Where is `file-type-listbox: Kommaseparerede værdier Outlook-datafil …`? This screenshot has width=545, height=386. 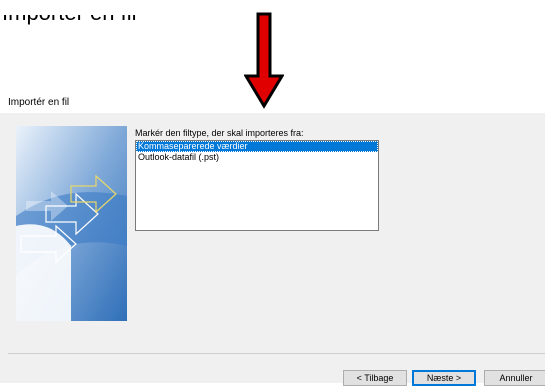
file-type-listbox: Kommaseparerede værdier Outlook-datafil … is located at coordinates (257, 185).